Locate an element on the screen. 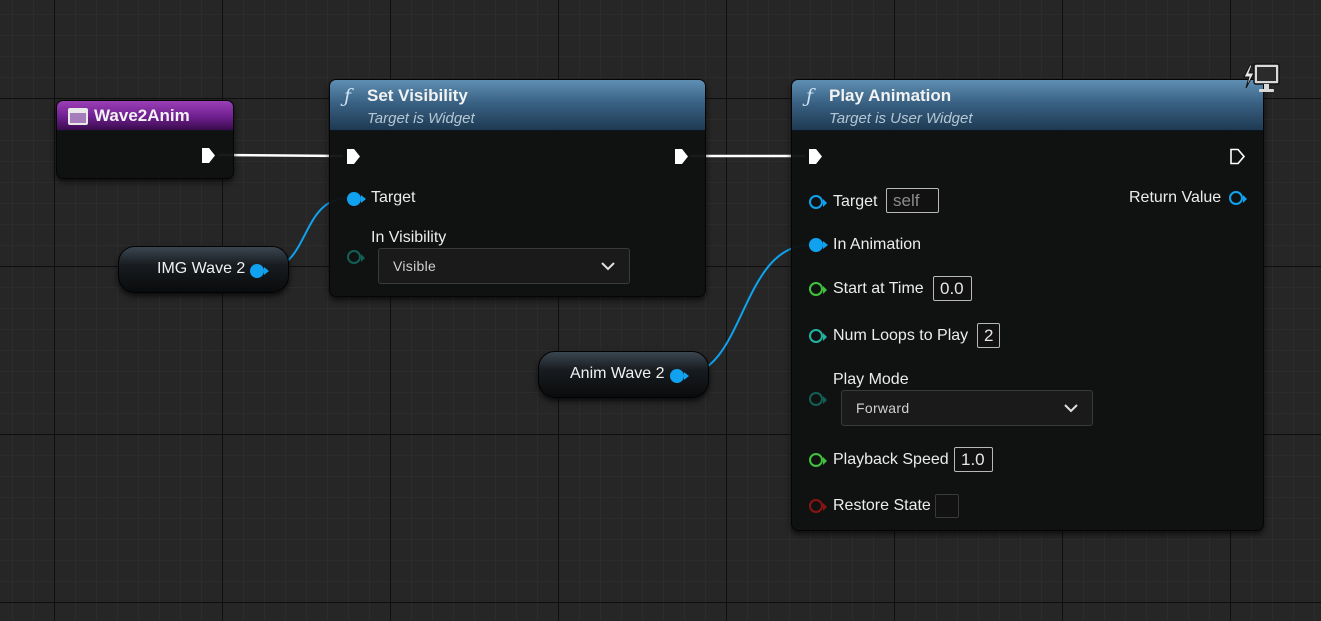 This screenshot has height=621, width=1321. in-visibility-pin is located at coordinates (356, 257).